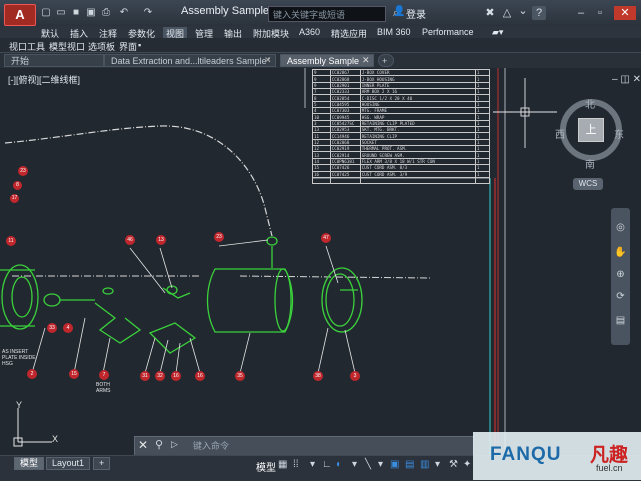 The height and width of the screenshot is (481, 641). I want to click on lineweight-icon: ▤, so click(409, 464).